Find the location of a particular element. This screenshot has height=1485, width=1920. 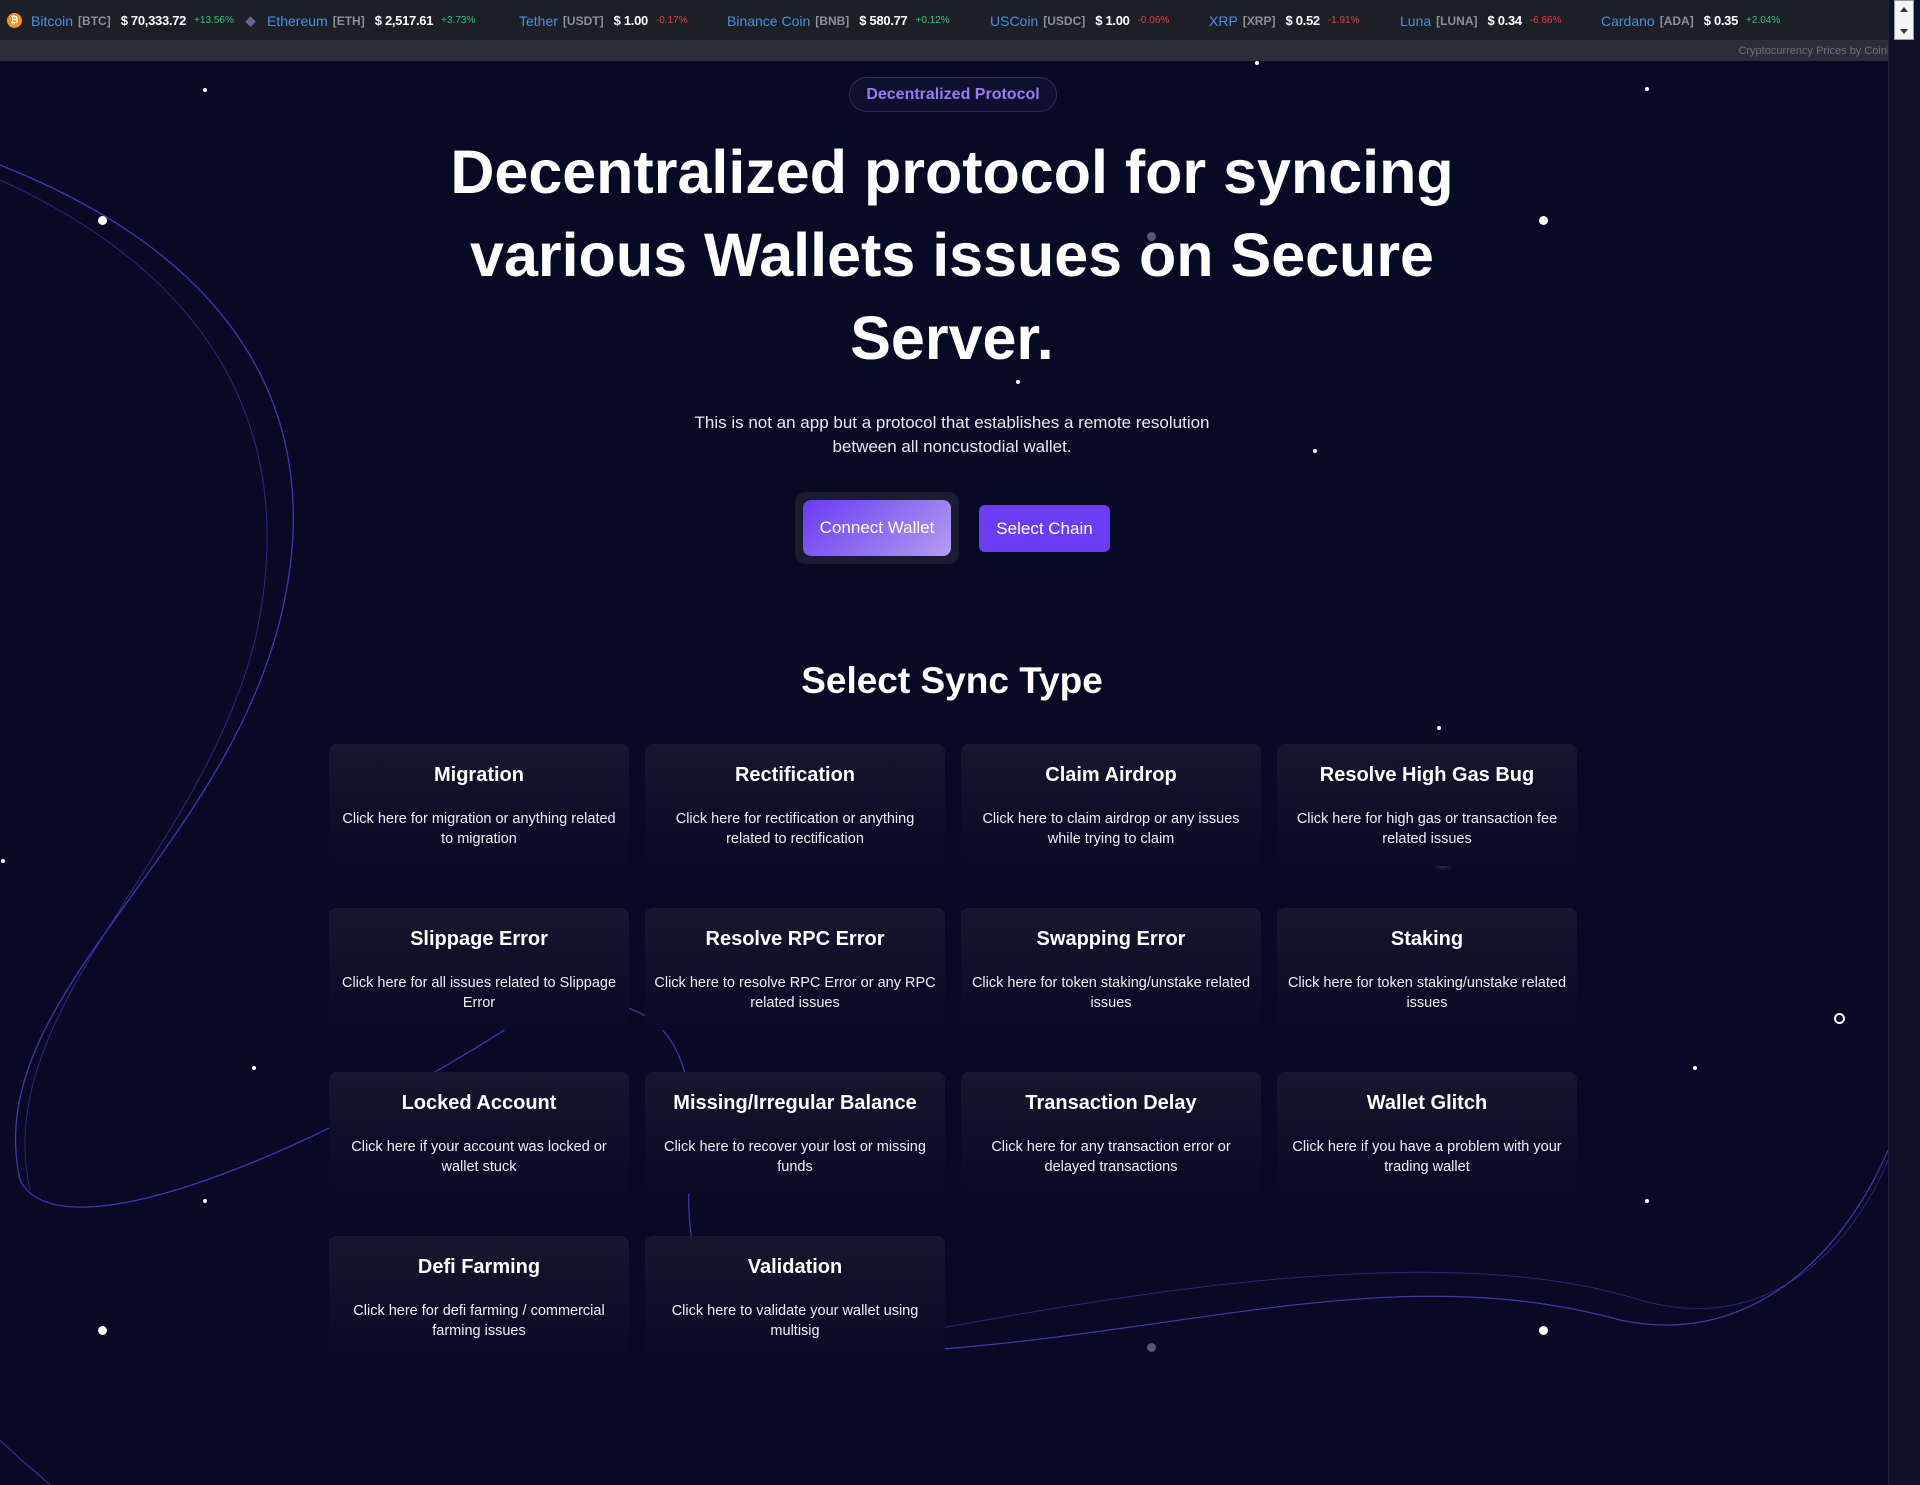

sync-card-title: Swapping Error is located at coordinates (1111, 939).